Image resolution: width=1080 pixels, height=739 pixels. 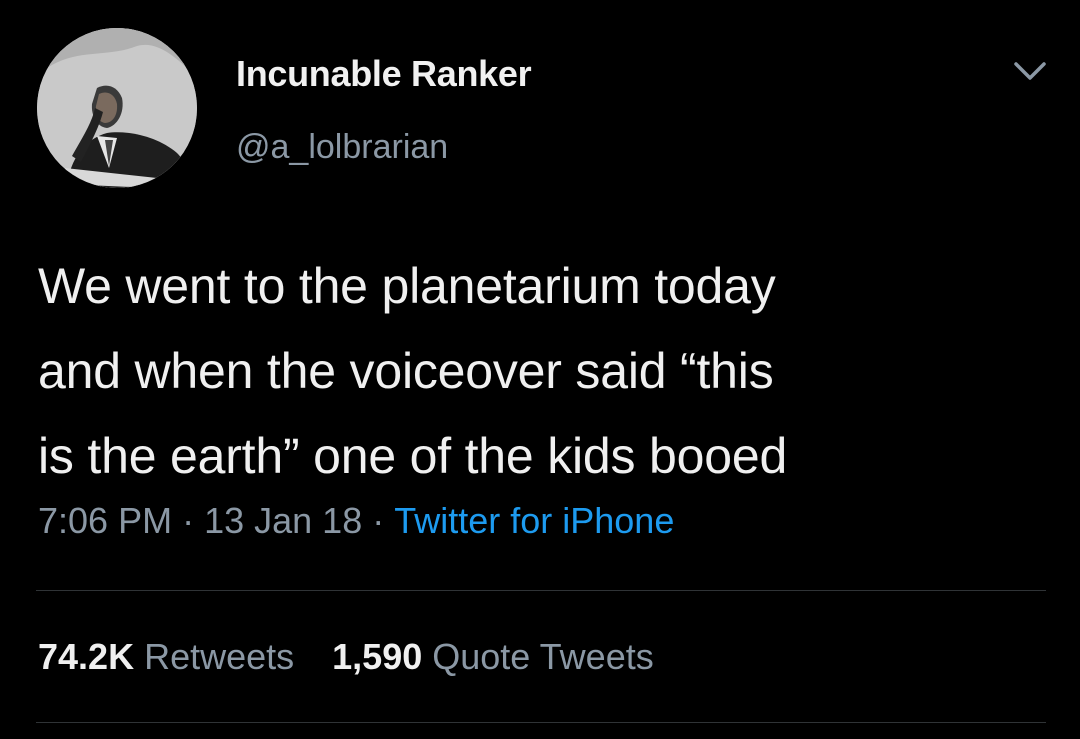 I want to click on tweet-source-link: Twitter for iPhone, so click(x=534, y=520).